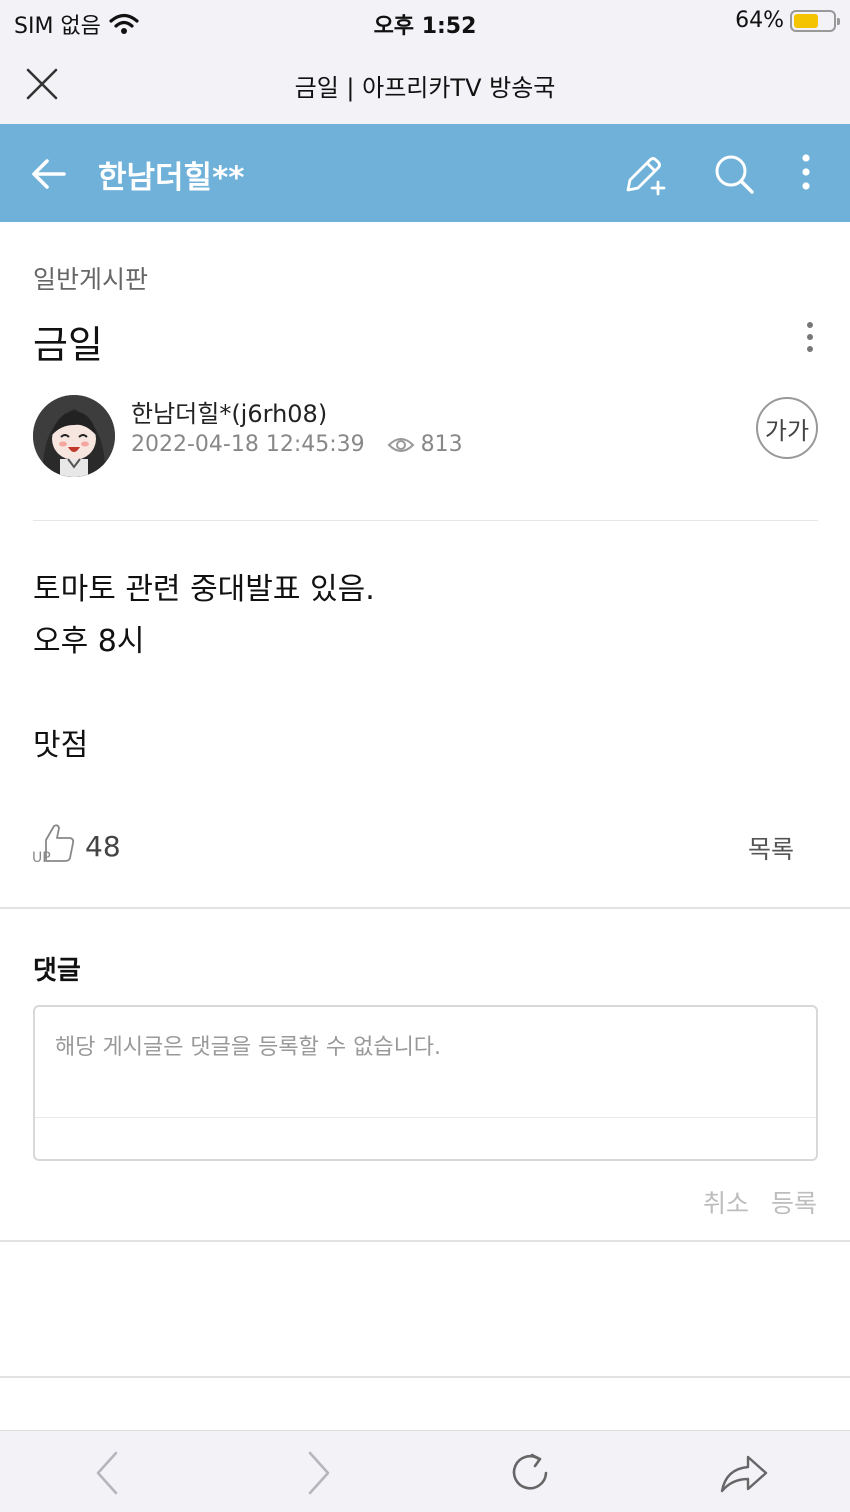 The width and height of the screenshot is (850, 1512). I want to click on comment-input: 해당 게시글은 댓글을 등록할 수 없습니다., so click(425, 1083).